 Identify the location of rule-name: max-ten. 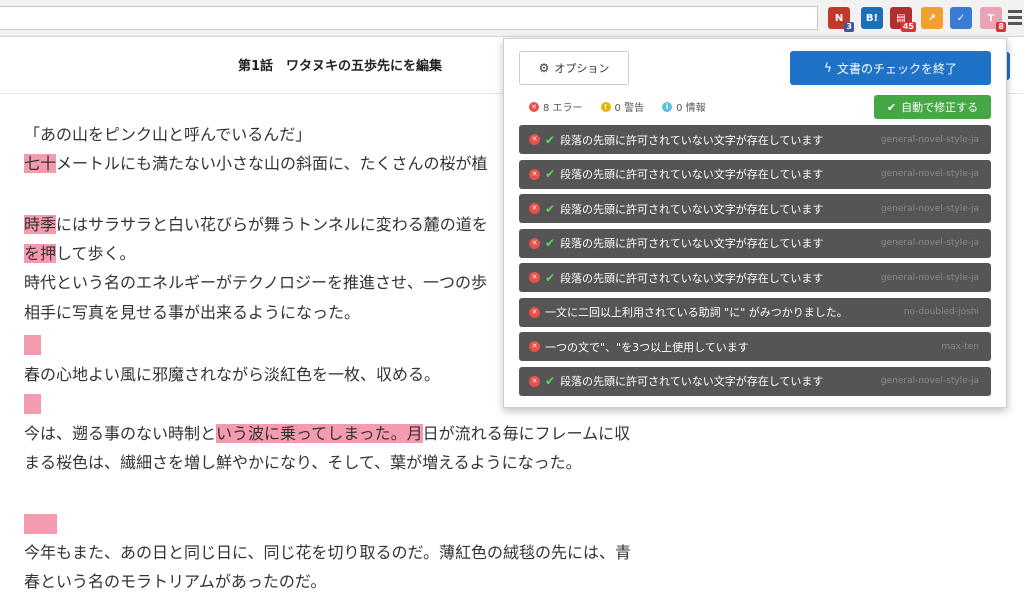
(960, 346).